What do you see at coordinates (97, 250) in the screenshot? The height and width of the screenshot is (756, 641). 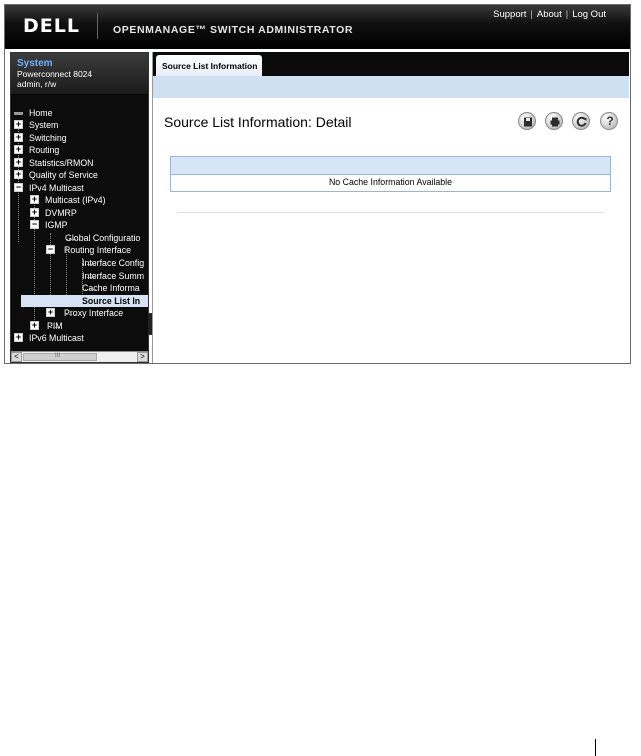 I see `tree-item-label: Routing Interface` at bounding box center [97, 250].